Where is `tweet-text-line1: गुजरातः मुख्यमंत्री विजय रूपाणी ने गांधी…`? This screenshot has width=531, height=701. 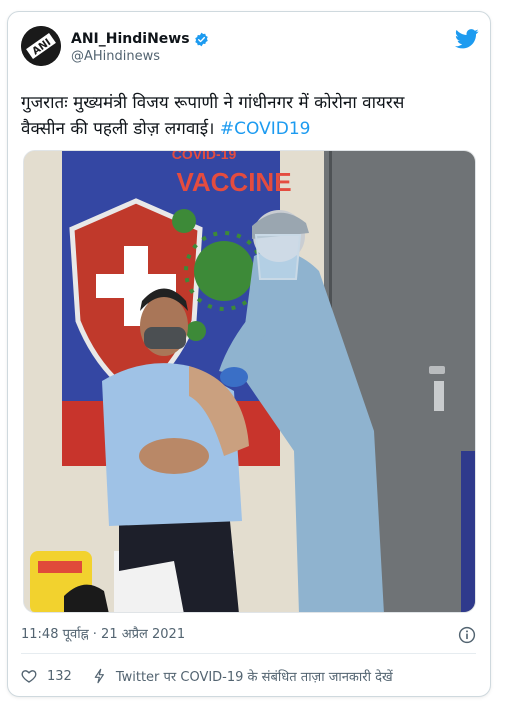
tweet-text-line1: गुजरातः मुख्यमंत्री विजय रूपाणी ने गांधी… is located at coordinates (213, 103).